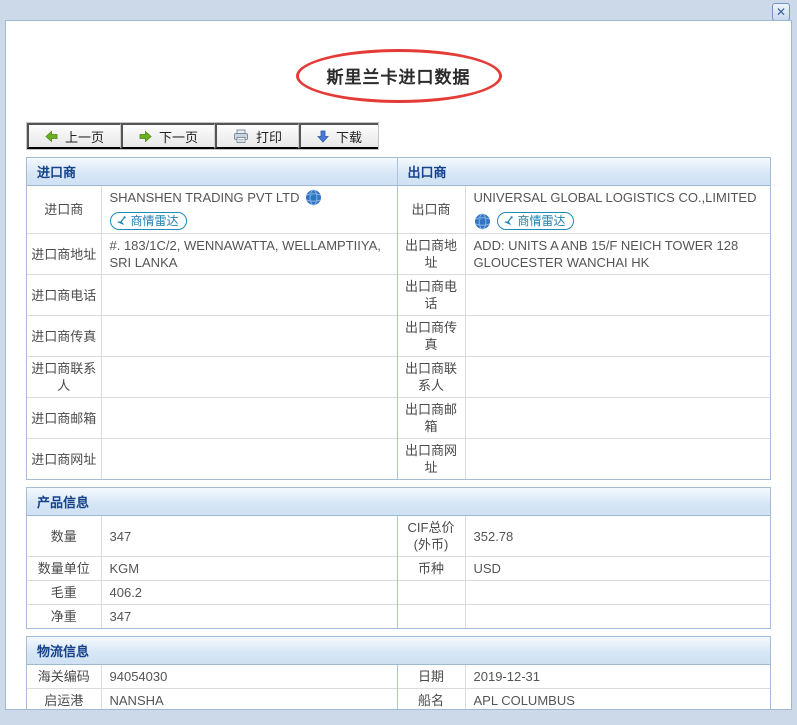  Describe the element at coordinates (257, 136) in the screenshot. I see `print-button: 打印` at that location.